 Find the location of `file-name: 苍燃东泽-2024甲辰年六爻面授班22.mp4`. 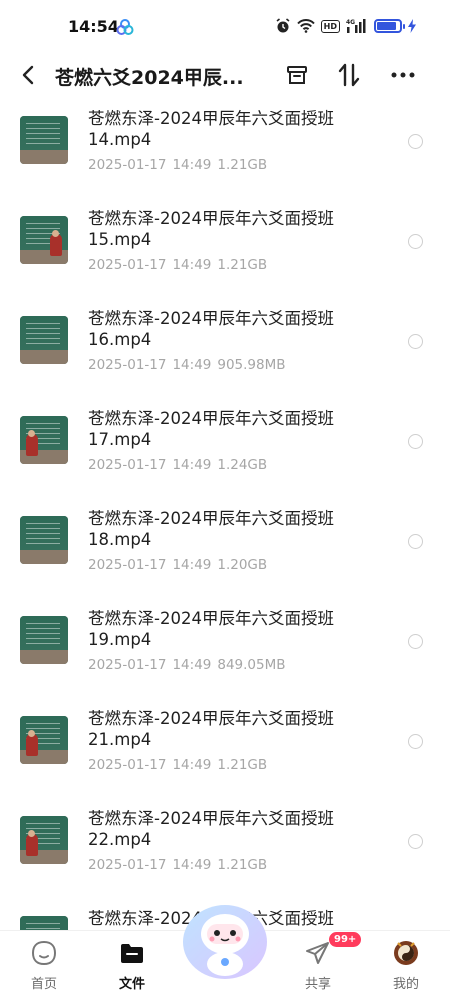

file-name: 苍燃东泽-2024甲辰年六爻面授班22.mp4 is located at coordinates (211, 829).